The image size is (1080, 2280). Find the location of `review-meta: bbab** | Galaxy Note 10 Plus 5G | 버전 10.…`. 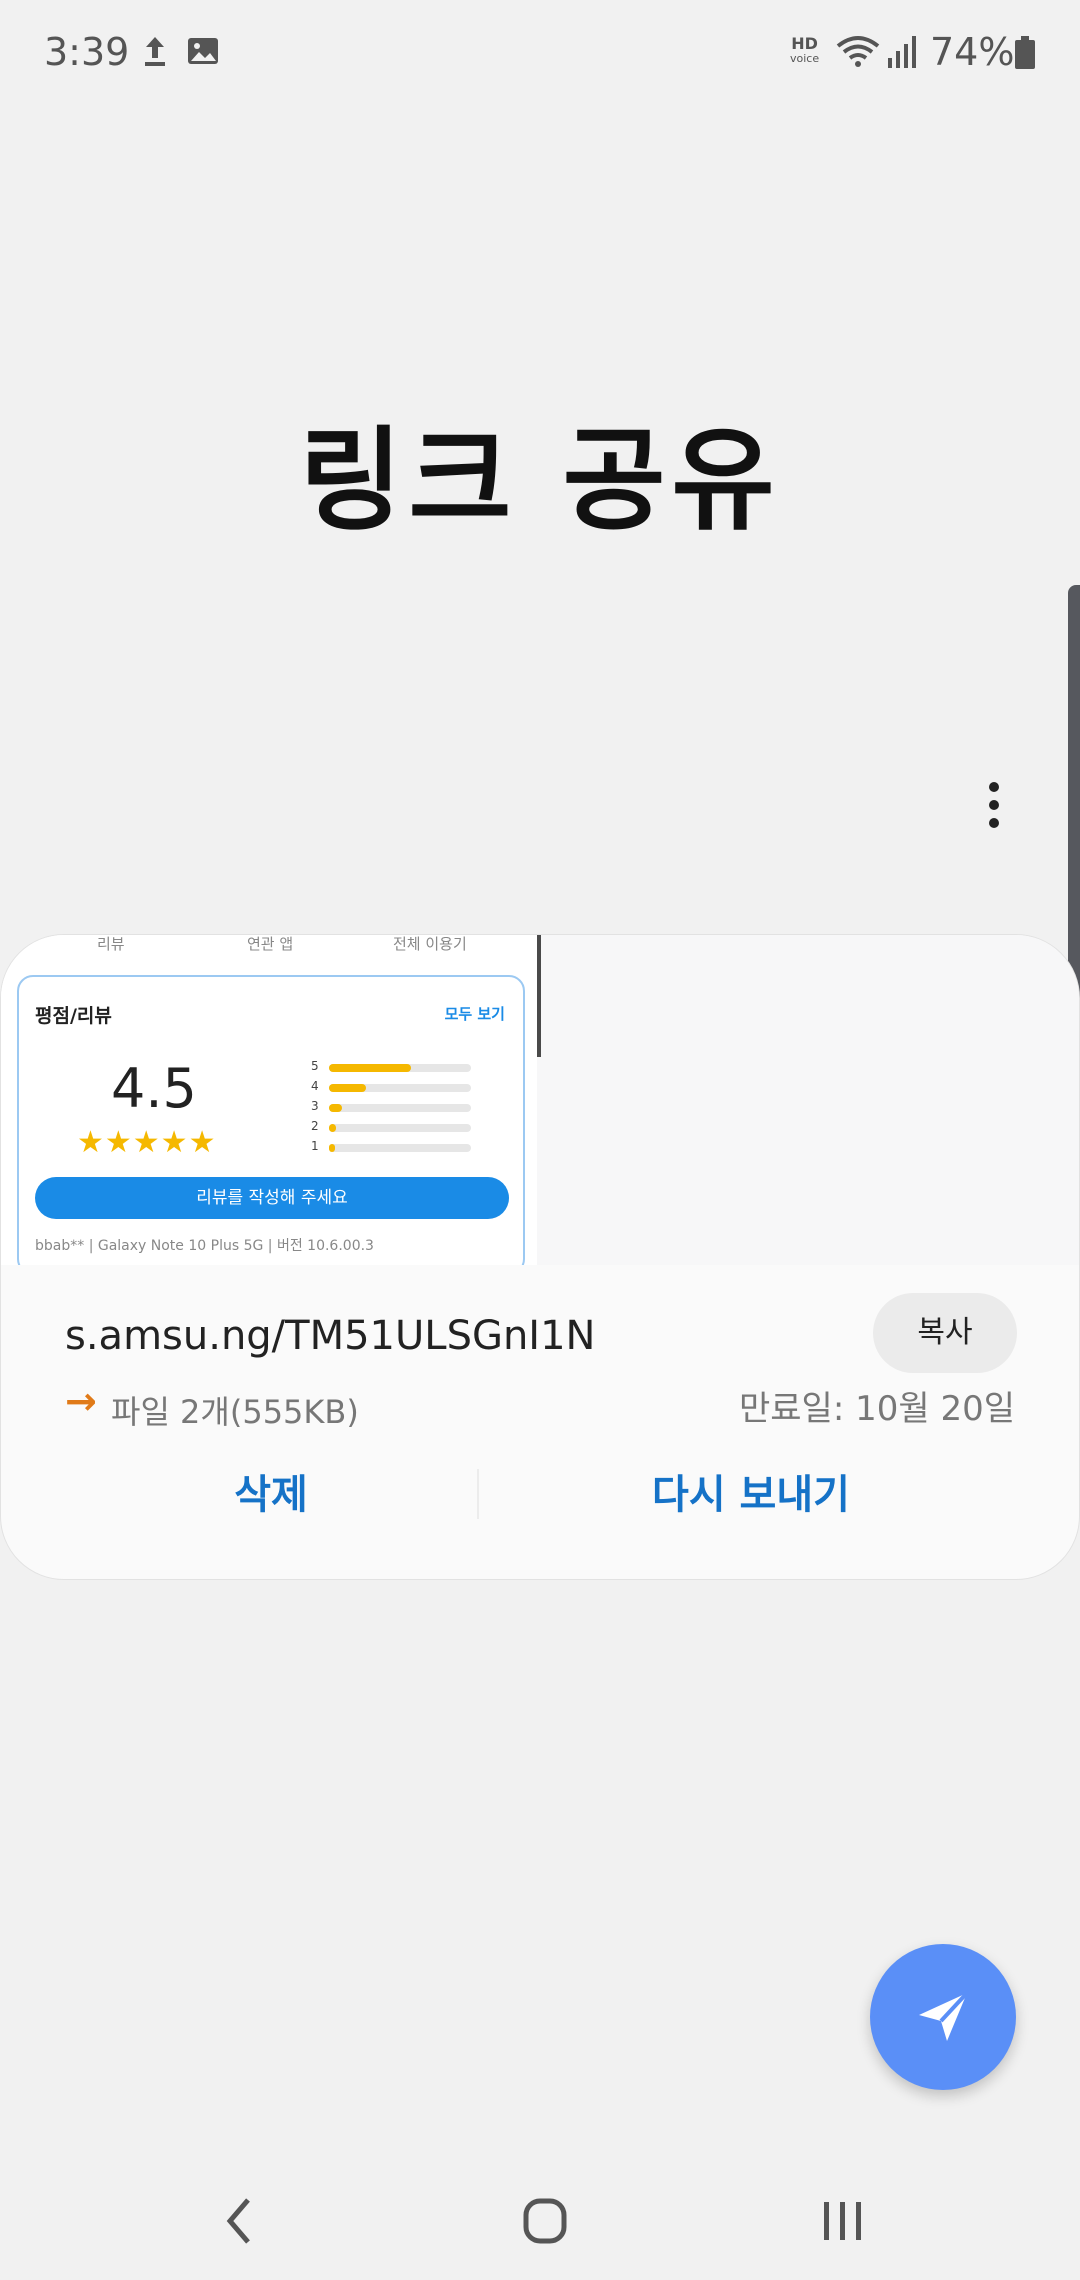

review-meta: bbab** | Galaxy Note 10 Plus 5G | 버전 10.… is located at coordinates (204, 1246).